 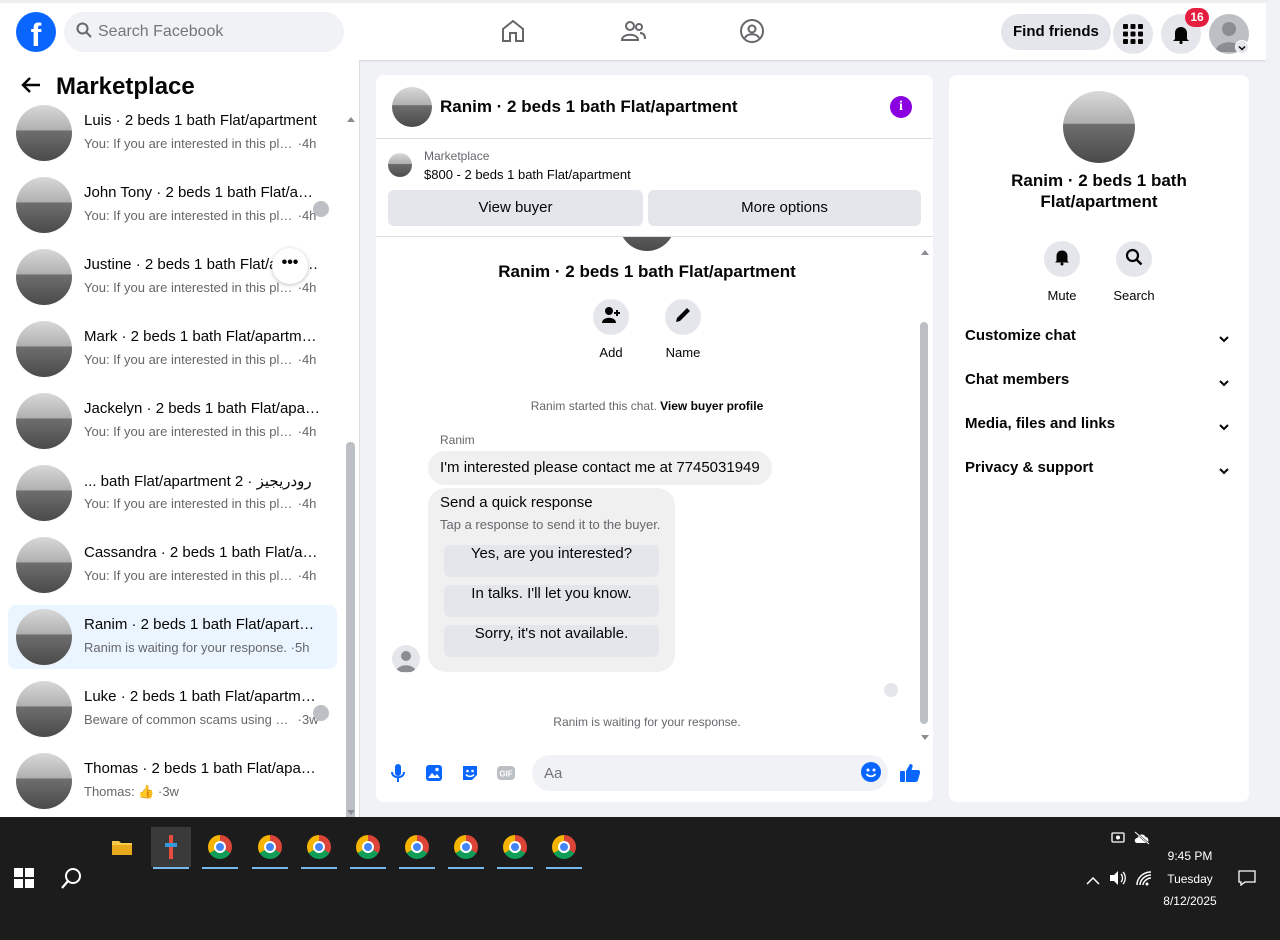 I want to click on more-options-button: More options, so click(x=784, y=208).